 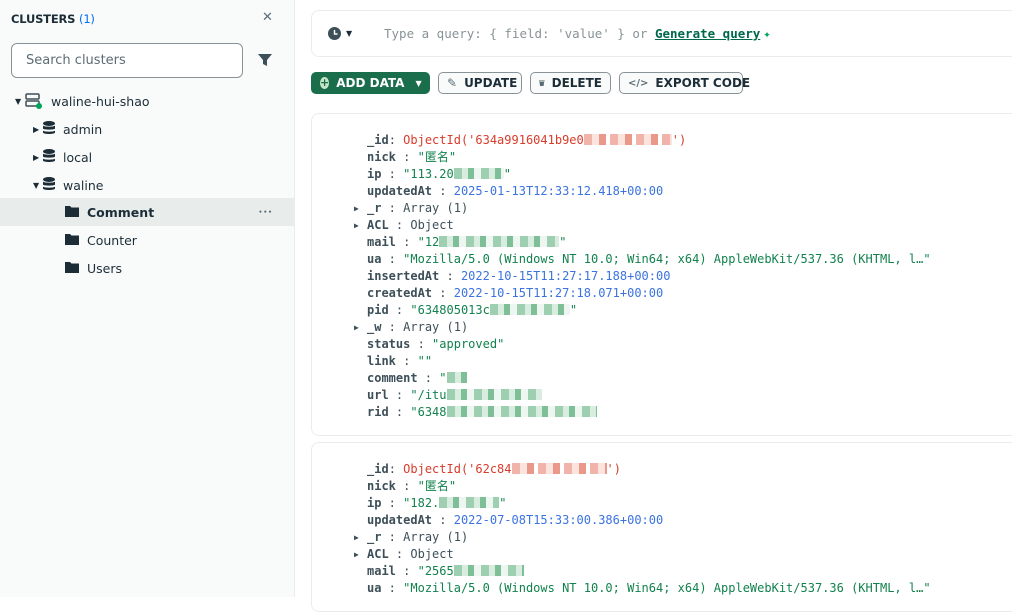 I want to click on tree-database: ▼ waline, so click(x=147, y=185).